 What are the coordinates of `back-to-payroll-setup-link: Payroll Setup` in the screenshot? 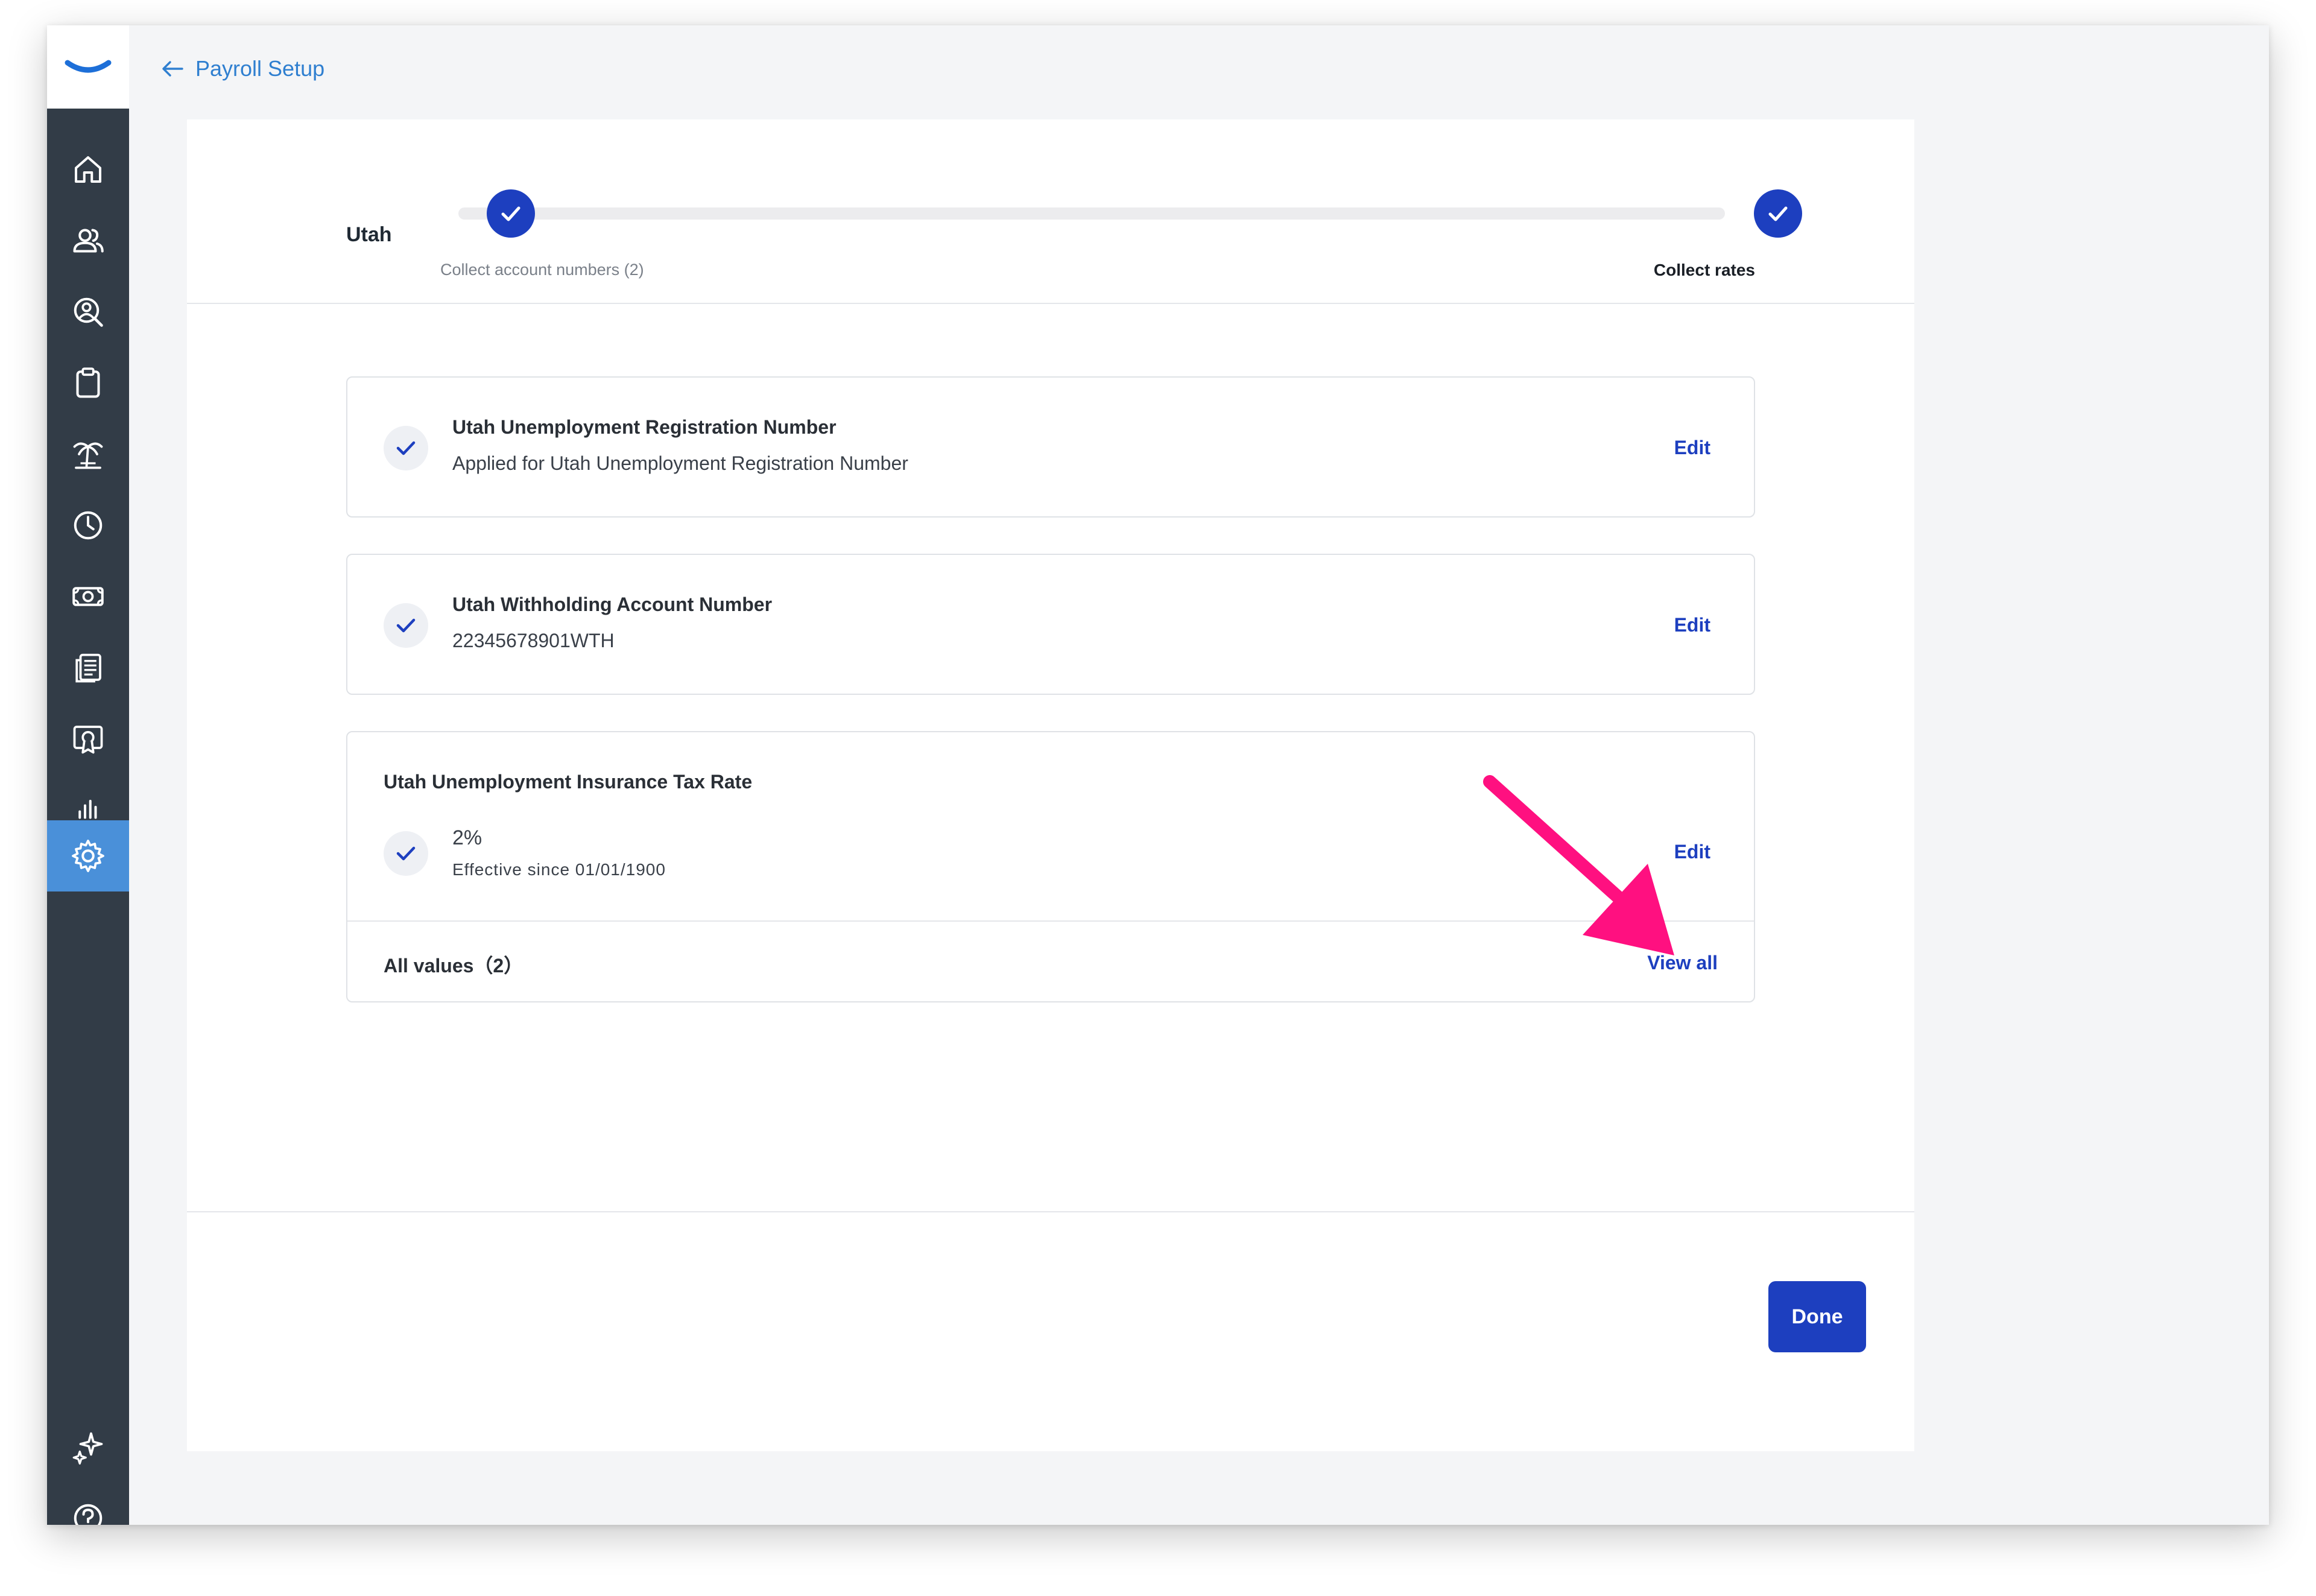 It's located at (241, 69).